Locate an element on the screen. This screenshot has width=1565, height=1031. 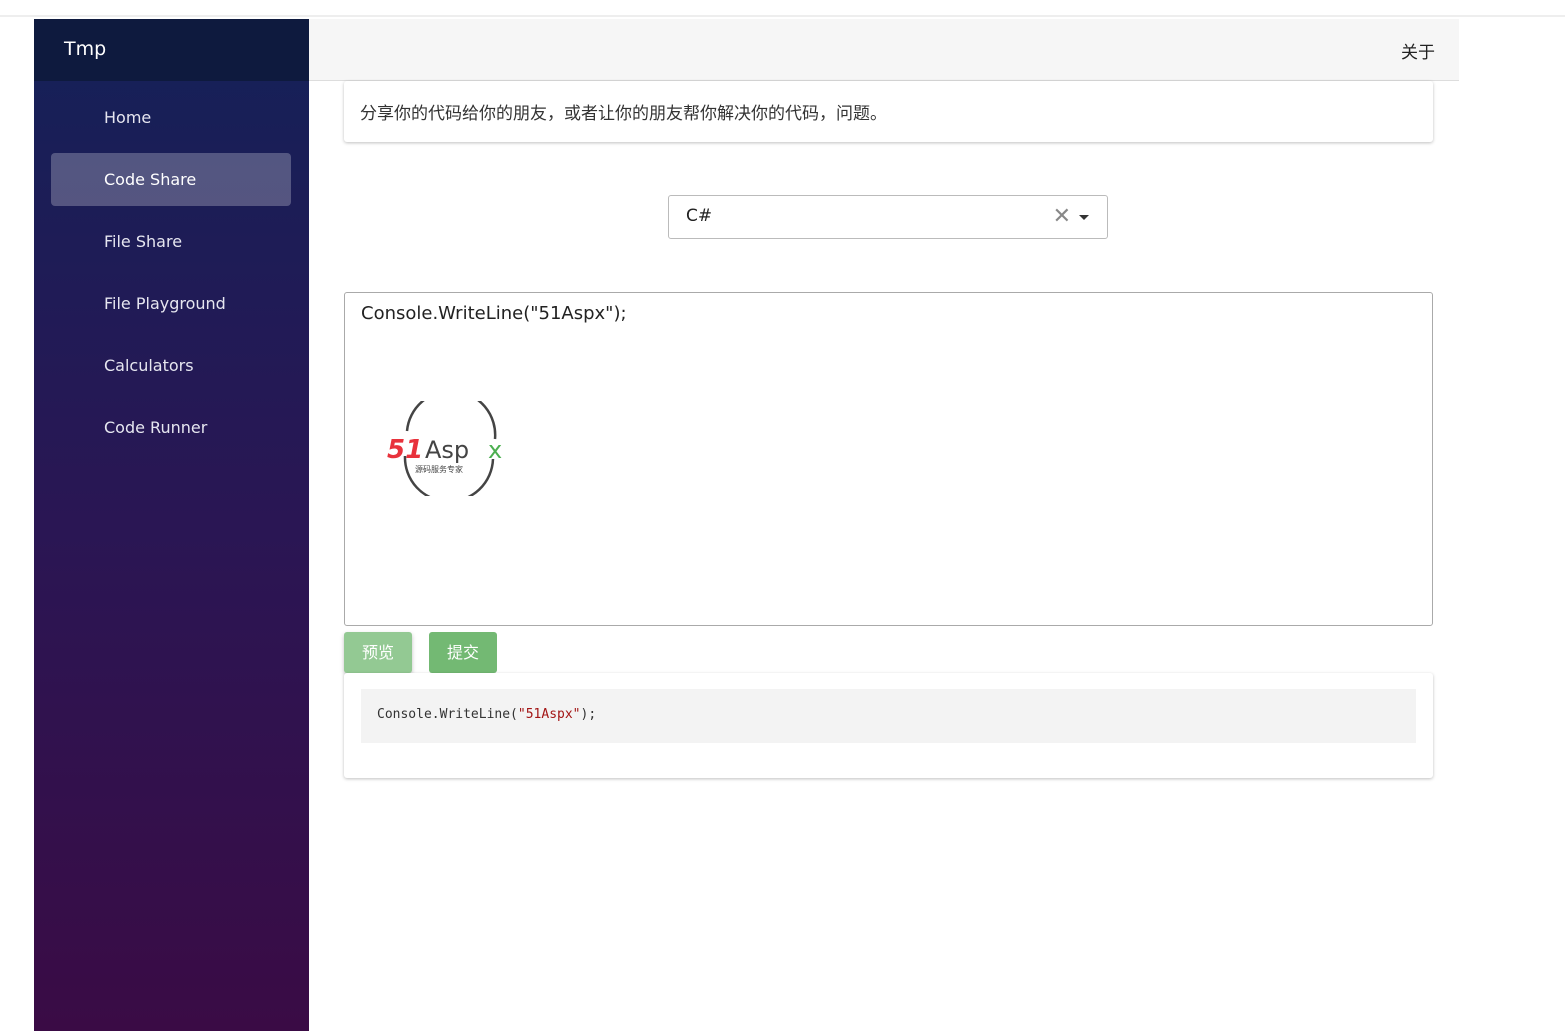
code-string: "51Aspx" is located at coordinates (549, 714).